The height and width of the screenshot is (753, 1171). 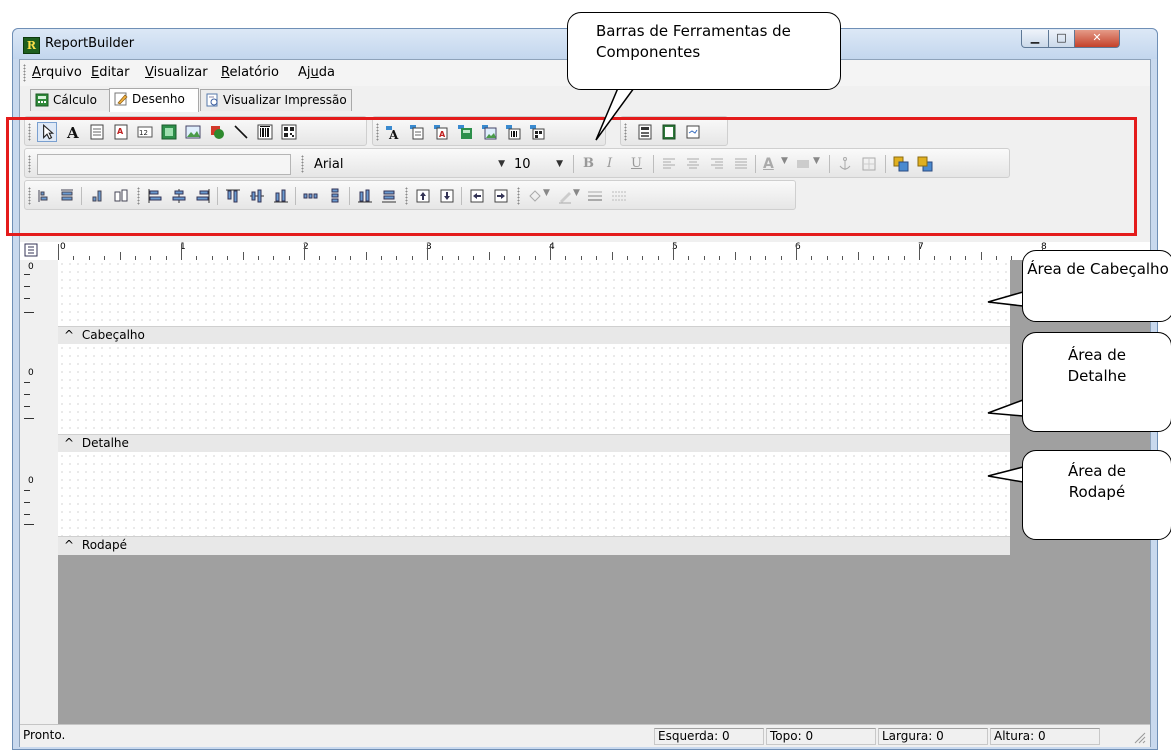 I want to click on menu-arquivo-label: rquivo, so click(x=61, y=72).